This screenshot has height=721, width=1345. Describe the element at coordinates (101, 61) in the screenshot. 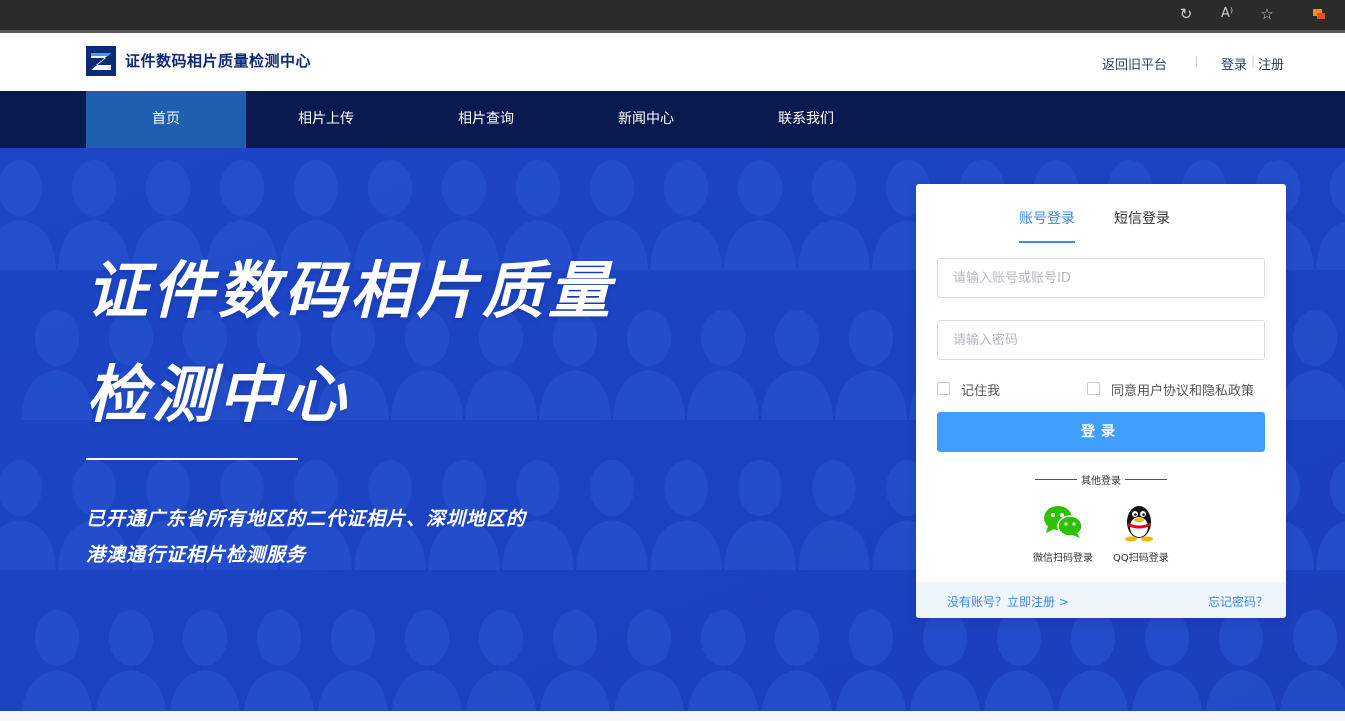

I see `site-logo-icon` at that location.